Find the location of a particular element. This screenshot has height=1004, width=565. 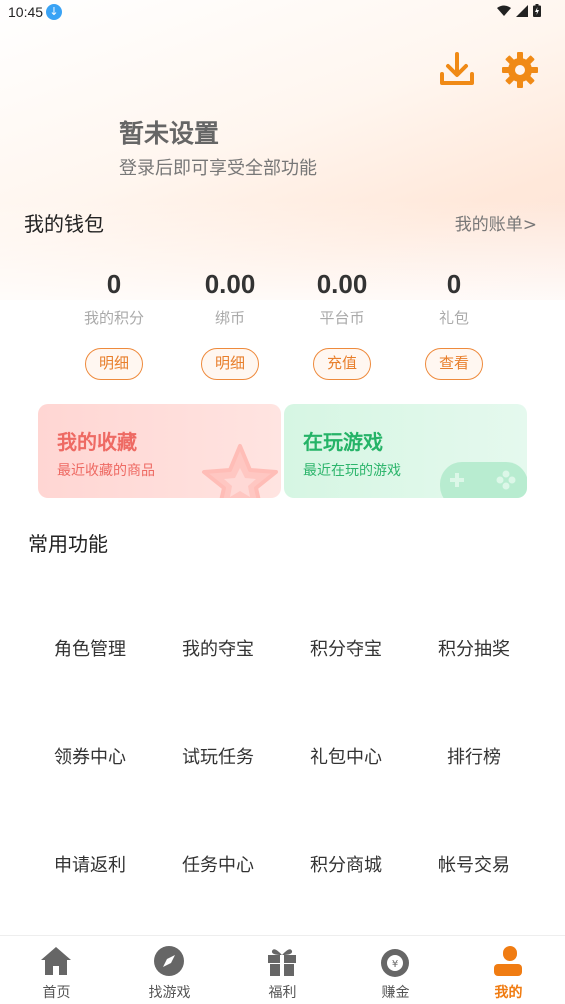

wallet-label: 我的积分 is located at coordinates (113, 318).